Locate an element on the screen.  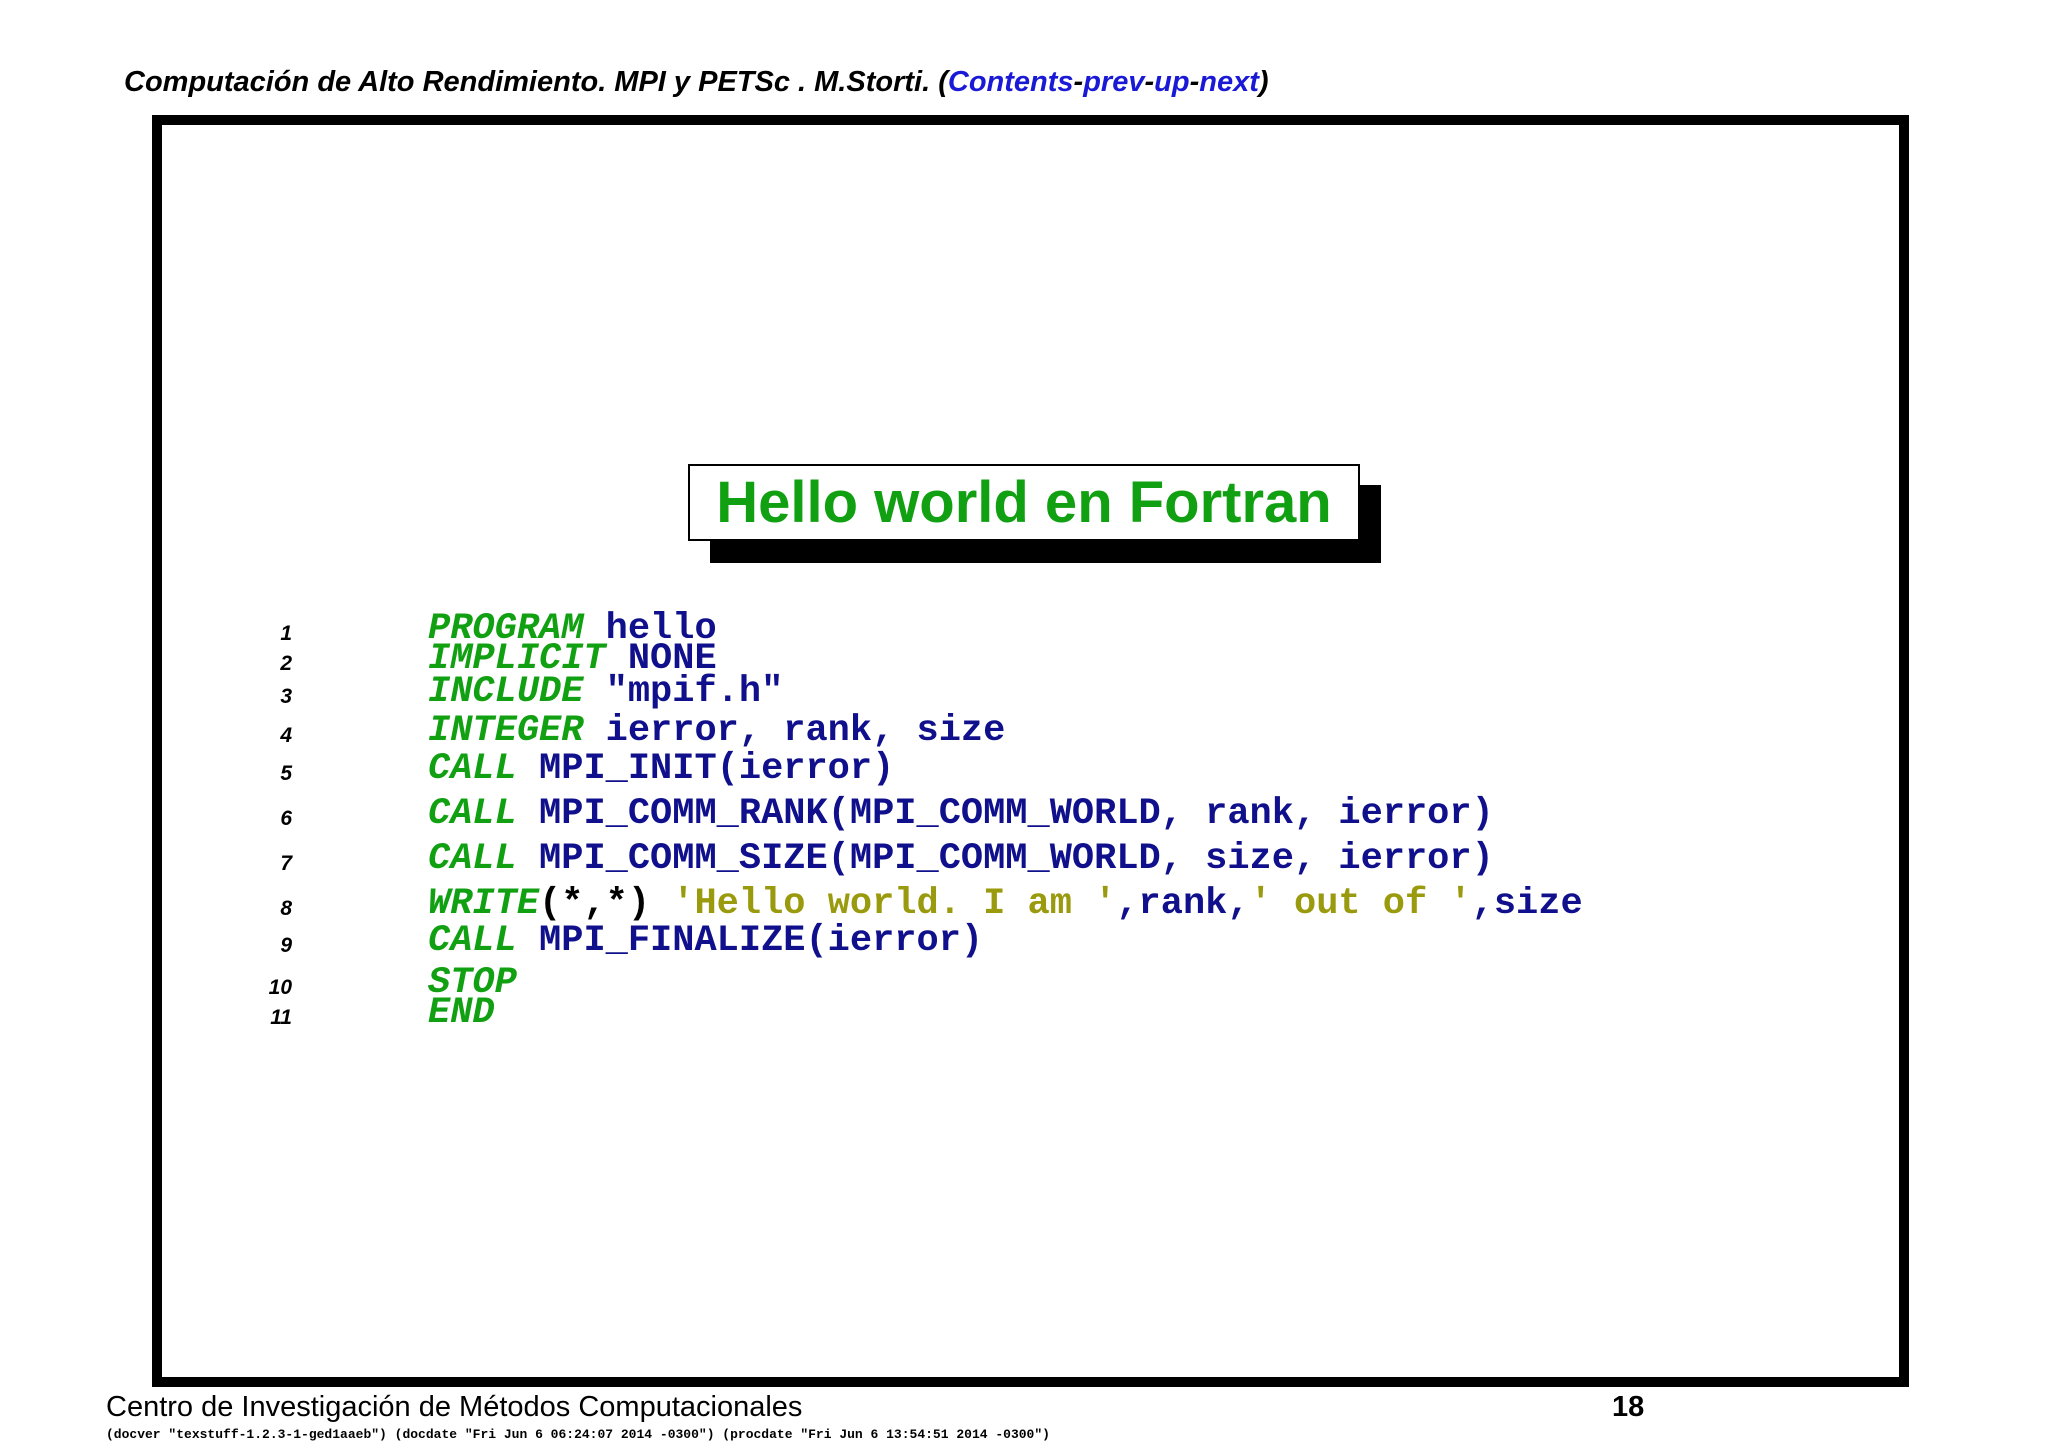
line-number: 6 is located at coordinates (286, 818).